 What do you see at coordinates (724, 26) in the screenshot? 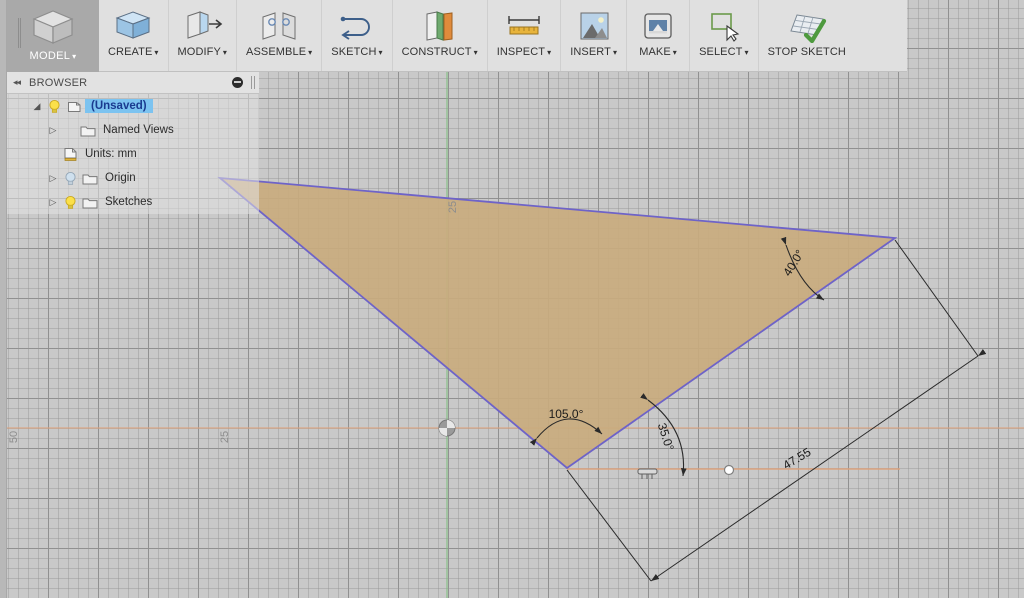
I see `select-cursor-icon` at bounding box center [724, 26].